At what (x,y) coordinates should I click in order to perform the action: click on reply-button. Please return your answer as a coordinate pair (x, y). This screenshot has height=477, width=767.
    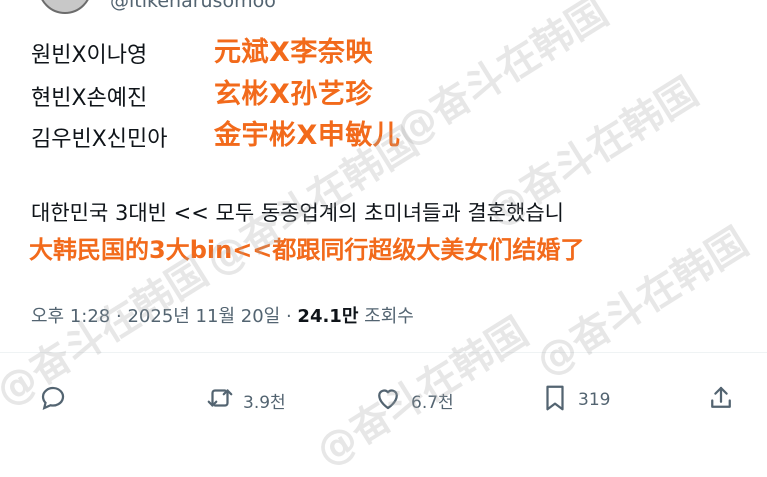
    Looking at the image, I should click on (53, 400).